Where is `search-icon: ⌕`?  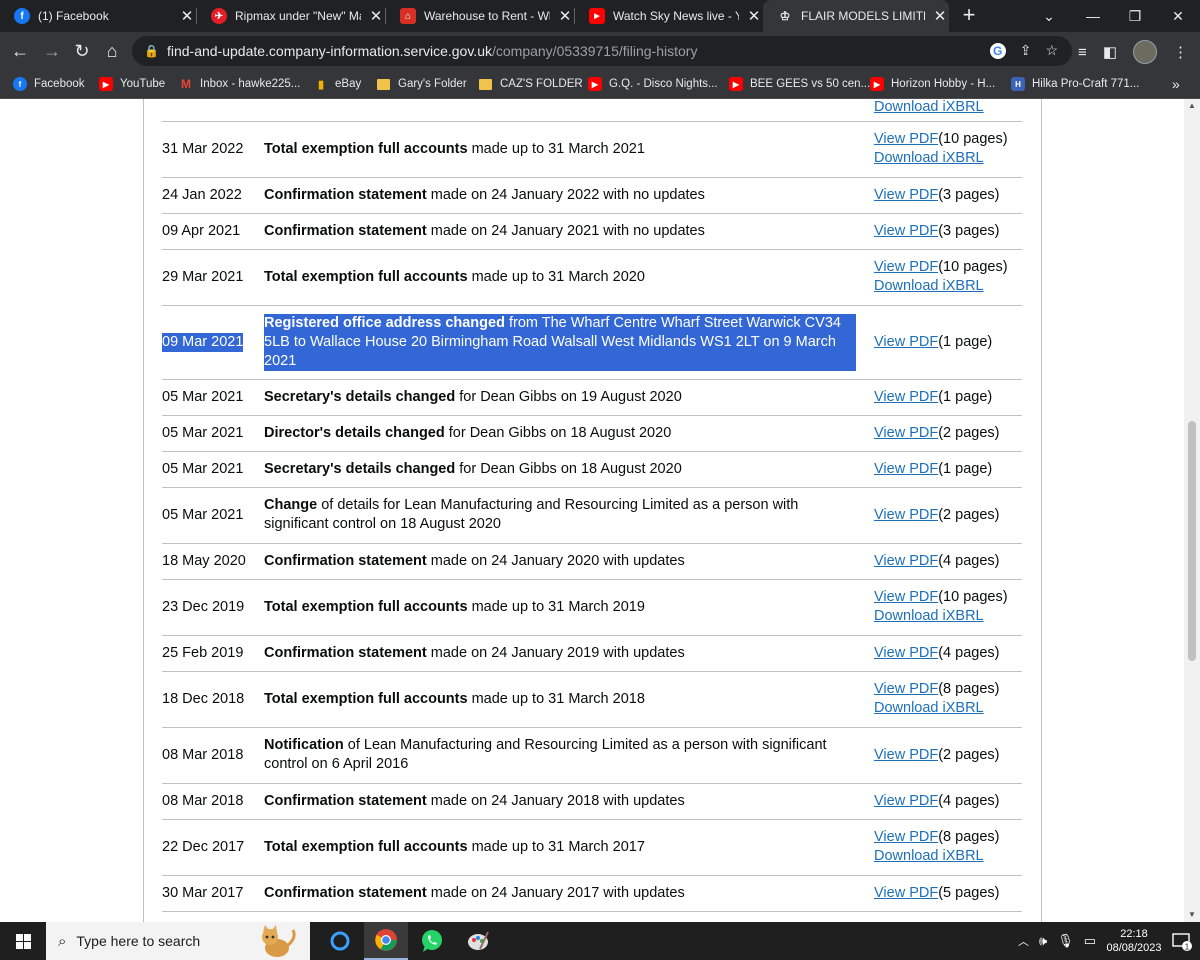 search-icon: ⌕ is located at coordinates (62, 941).